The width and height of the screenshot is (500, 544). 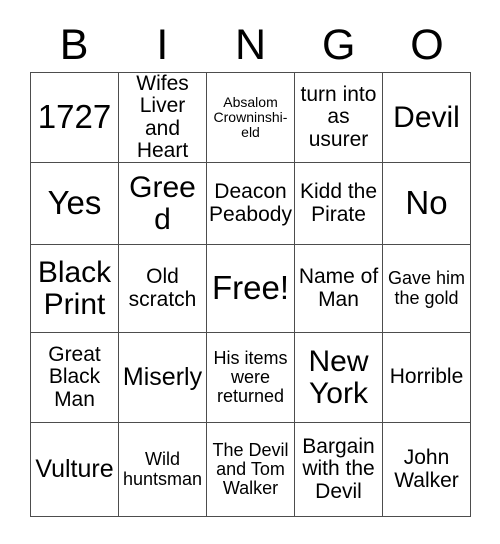 I want to click on bingo-cell-i3: Old scratch, so click(x=163, y=289).